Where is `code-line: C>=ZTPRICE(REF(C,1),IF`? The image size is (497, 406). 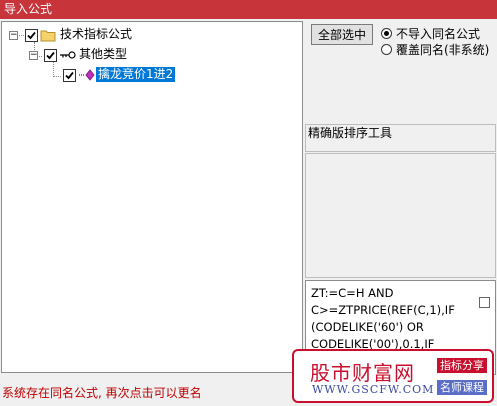
code-line: C>=ZTPRICE(REF(C,1),IF is located at coordinates (383, 310).